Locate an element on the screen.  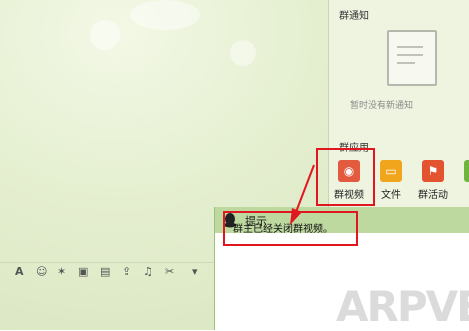
red-arrow is located at coordinates (302, 194).